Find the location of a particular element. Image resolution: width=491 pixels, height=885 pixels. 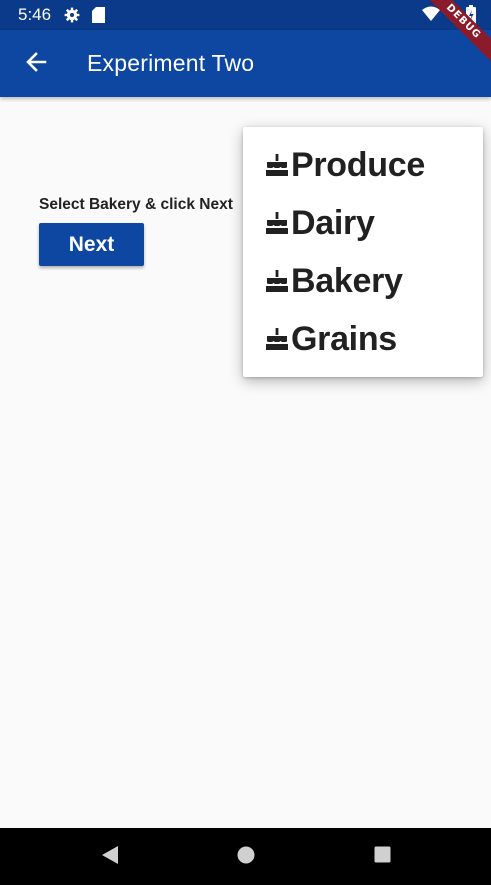

menu-item-label: Grains is located at coordinates (344, 338).